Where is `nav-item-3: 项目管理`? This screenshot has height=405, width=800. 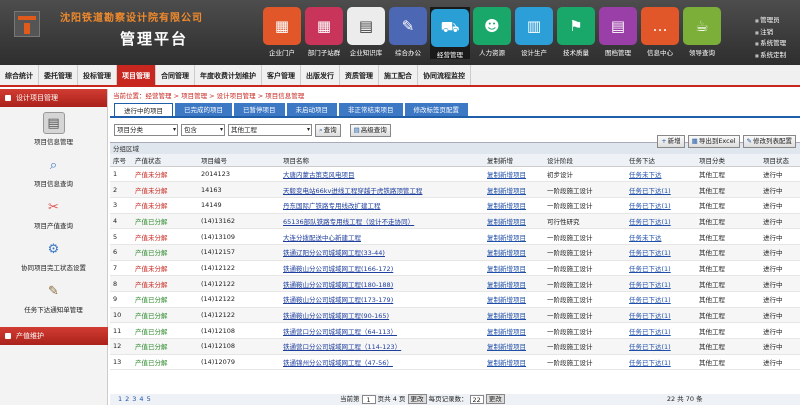
nav-item-3: 项目管理 is located at coordinates (136, 75).